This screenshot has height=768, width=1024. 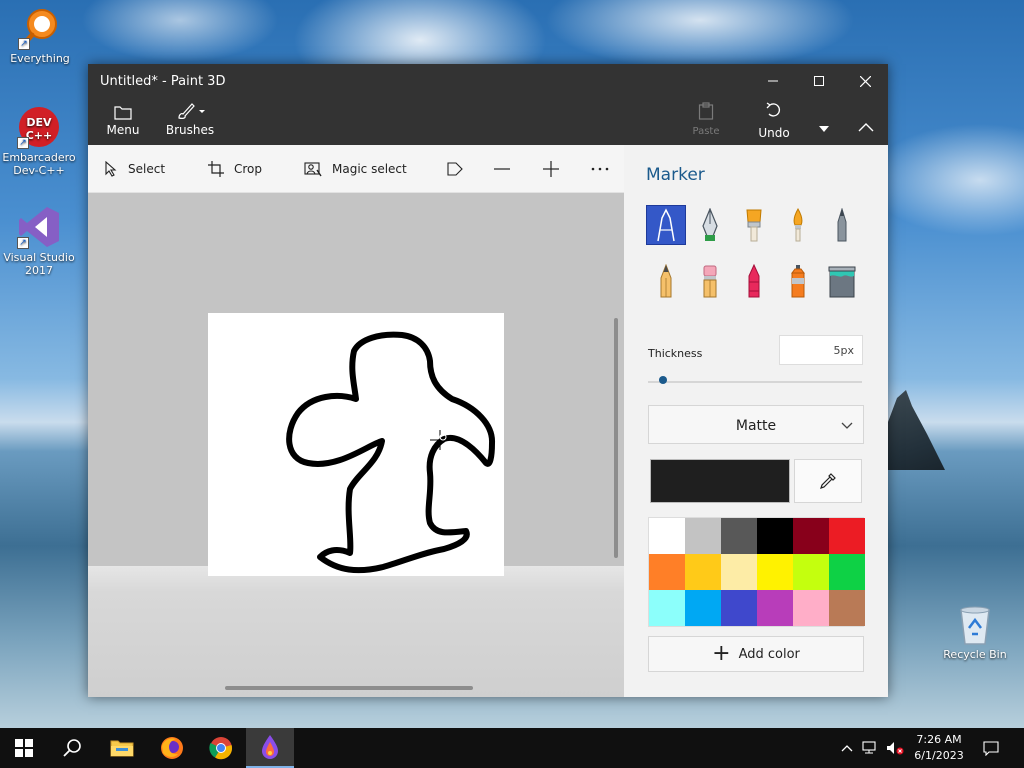 I want to click on horizontal-scrollbar, so click(x=349, y=688).